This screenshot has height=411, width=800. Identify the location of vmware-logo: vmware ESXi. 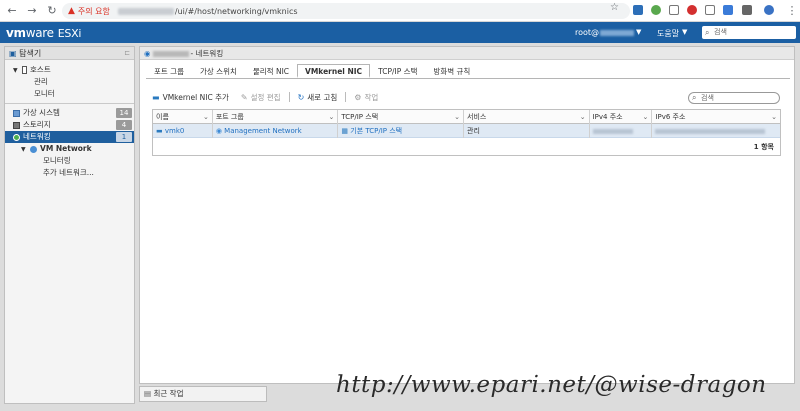
(44, 32).